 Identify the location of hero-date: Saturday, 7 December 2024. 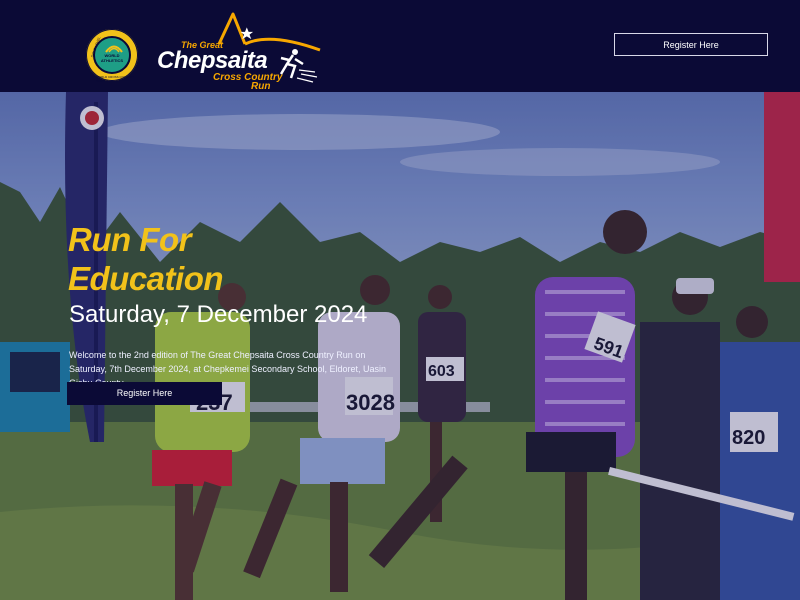
(218, 314).